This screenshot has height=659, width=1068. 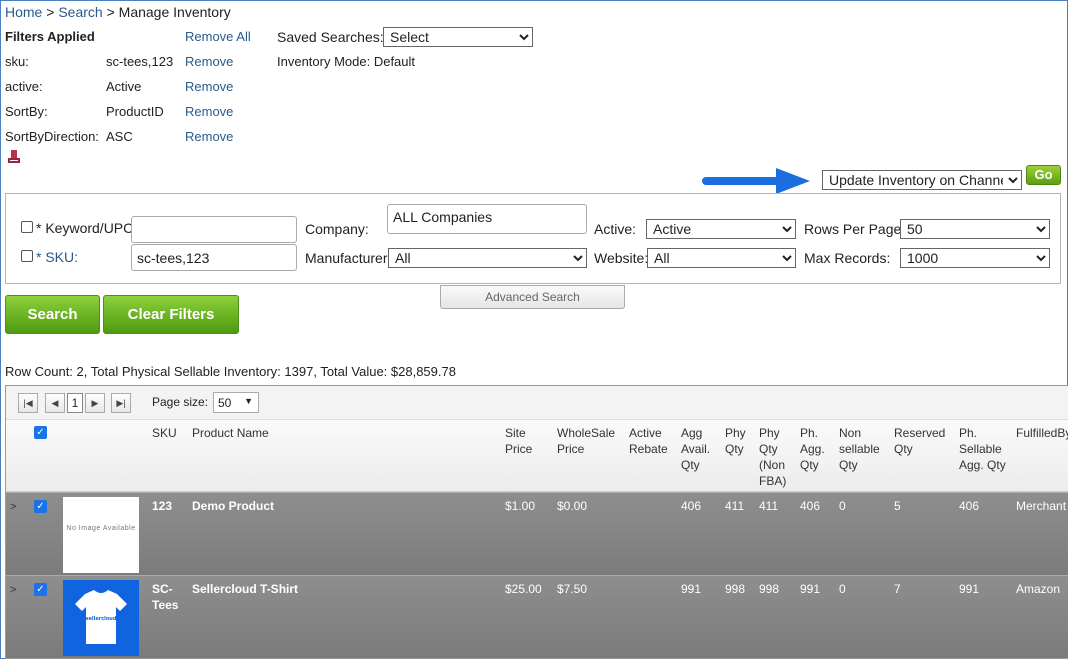 What do you see at coordinates (721, 229) in the screenshot?
I see `active-select: Active` at bounding box center [721, 229].